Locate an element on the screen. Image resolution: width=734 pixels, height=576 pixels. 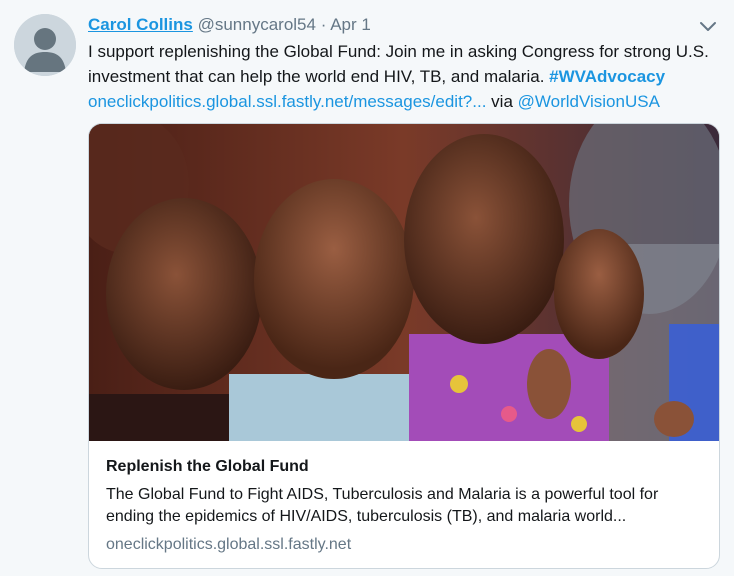
hashtag-link: #WVAdvocacy is located at coordinates (607, 76).